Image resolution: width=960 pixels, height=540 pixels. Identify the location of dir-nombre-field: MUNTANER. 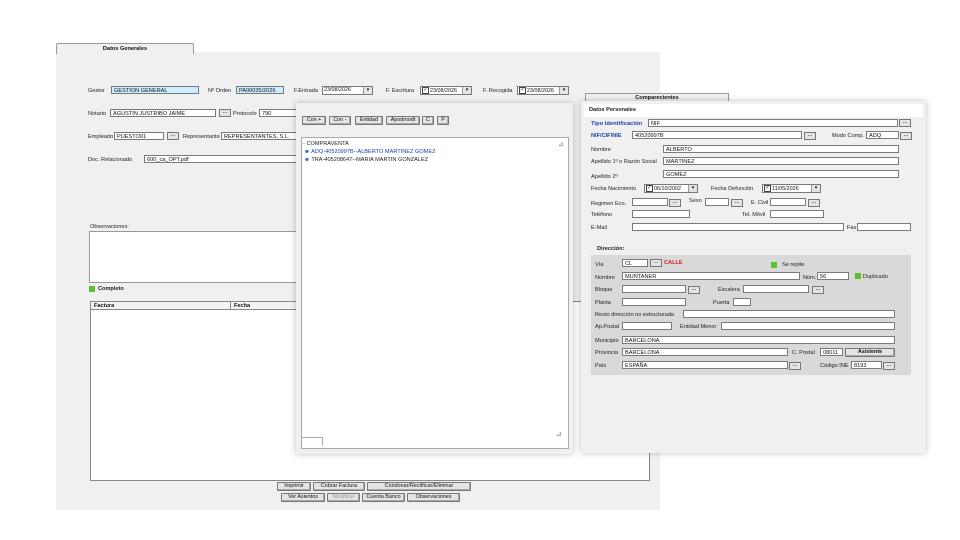
(711, 276).